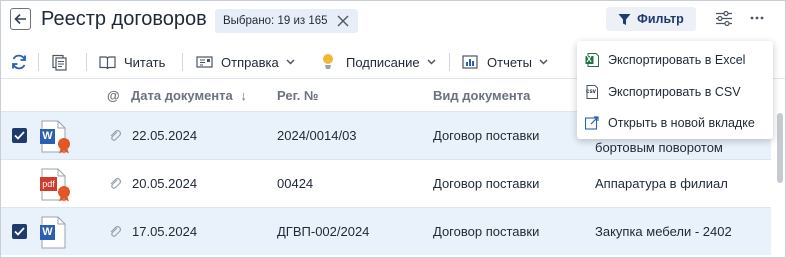  What do you see at coordinates (295, 183) in the screenshot?
I see `cell-reg-number: 00424` at bounding box center [295, 183].